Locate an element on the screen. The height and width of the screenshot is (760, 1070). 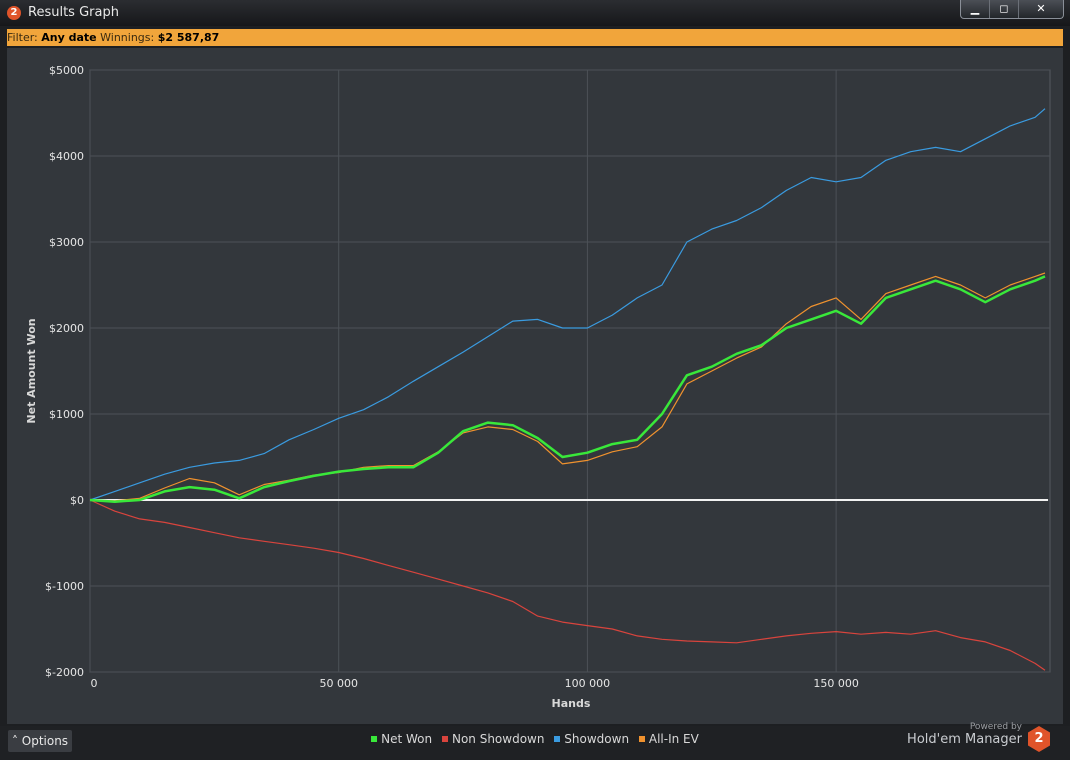
legend-item-showdown: Showdown is located at coordinates (591, 739).